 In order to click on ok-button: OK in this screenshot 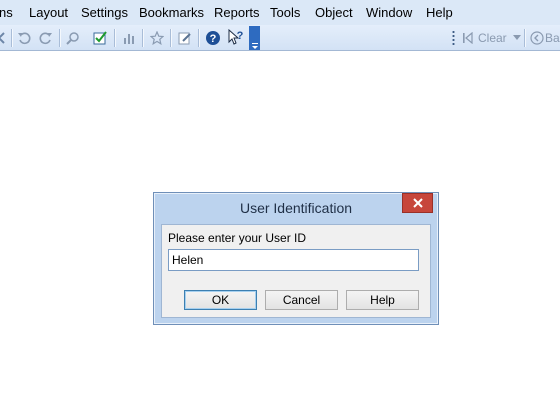, I will do `click(220, 300)`.